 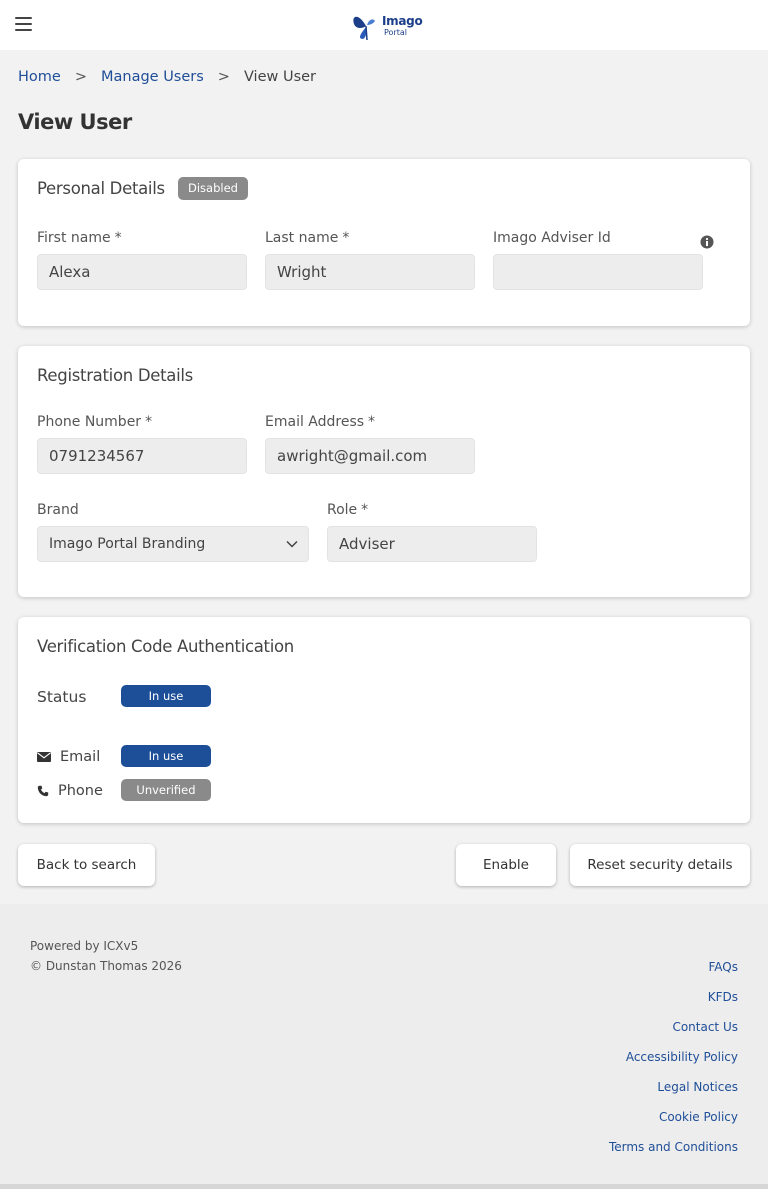 What do you see at coordinates (280, 77) in the screenshot?
I see `breadcrumb-current: View User` at bounding box center [280, 77].